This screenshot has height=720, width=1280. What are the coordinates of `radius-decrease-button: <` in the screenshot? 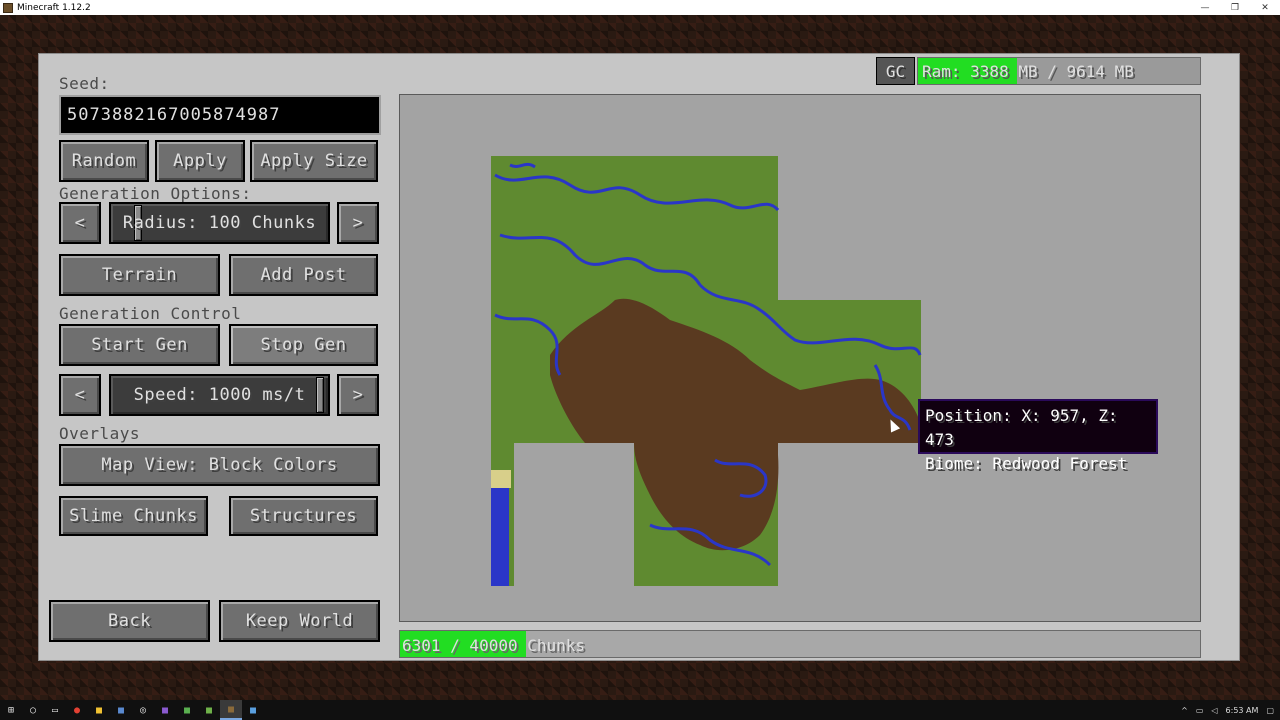 It's located at (80, 223).